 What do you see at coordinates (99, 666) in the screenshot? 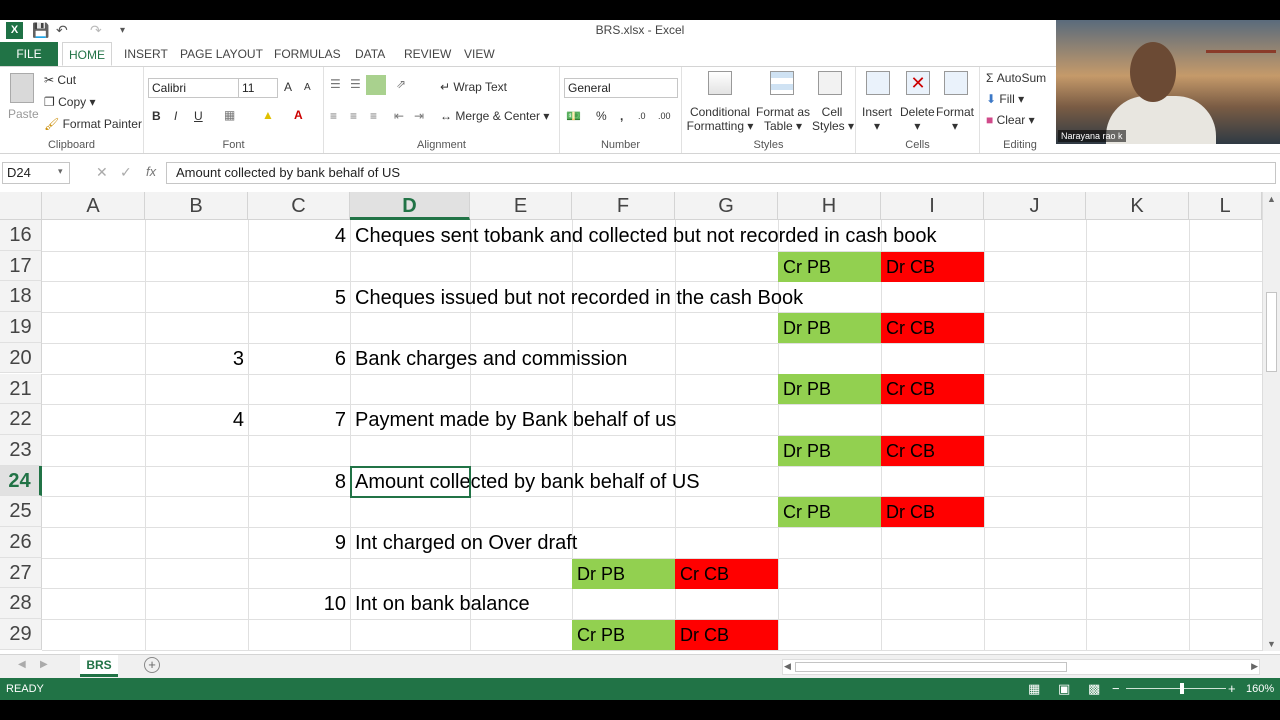
I see `sheet-tab-brs: BRS` at bounding box center [99, 666].